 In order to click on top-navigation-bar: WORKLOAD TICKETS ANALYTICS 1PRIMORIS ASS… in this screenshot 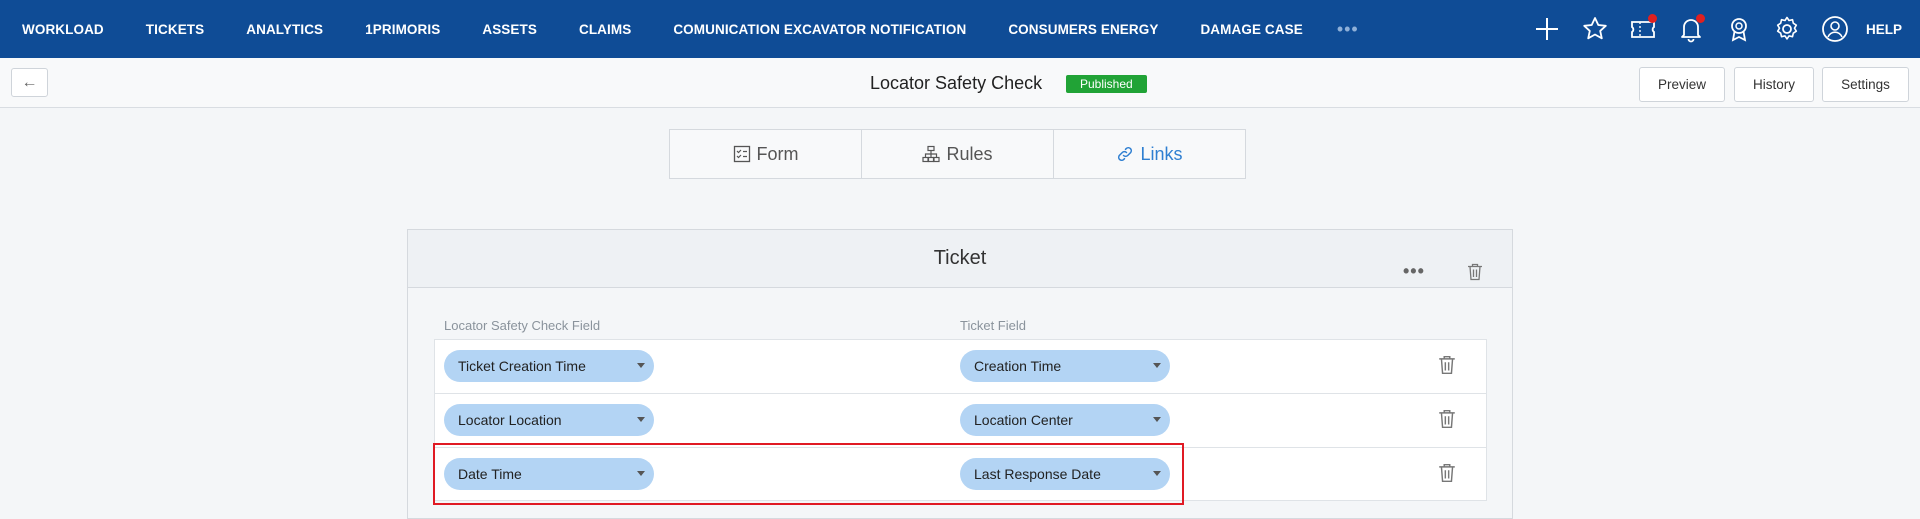, I will do `click(960, 29)`.